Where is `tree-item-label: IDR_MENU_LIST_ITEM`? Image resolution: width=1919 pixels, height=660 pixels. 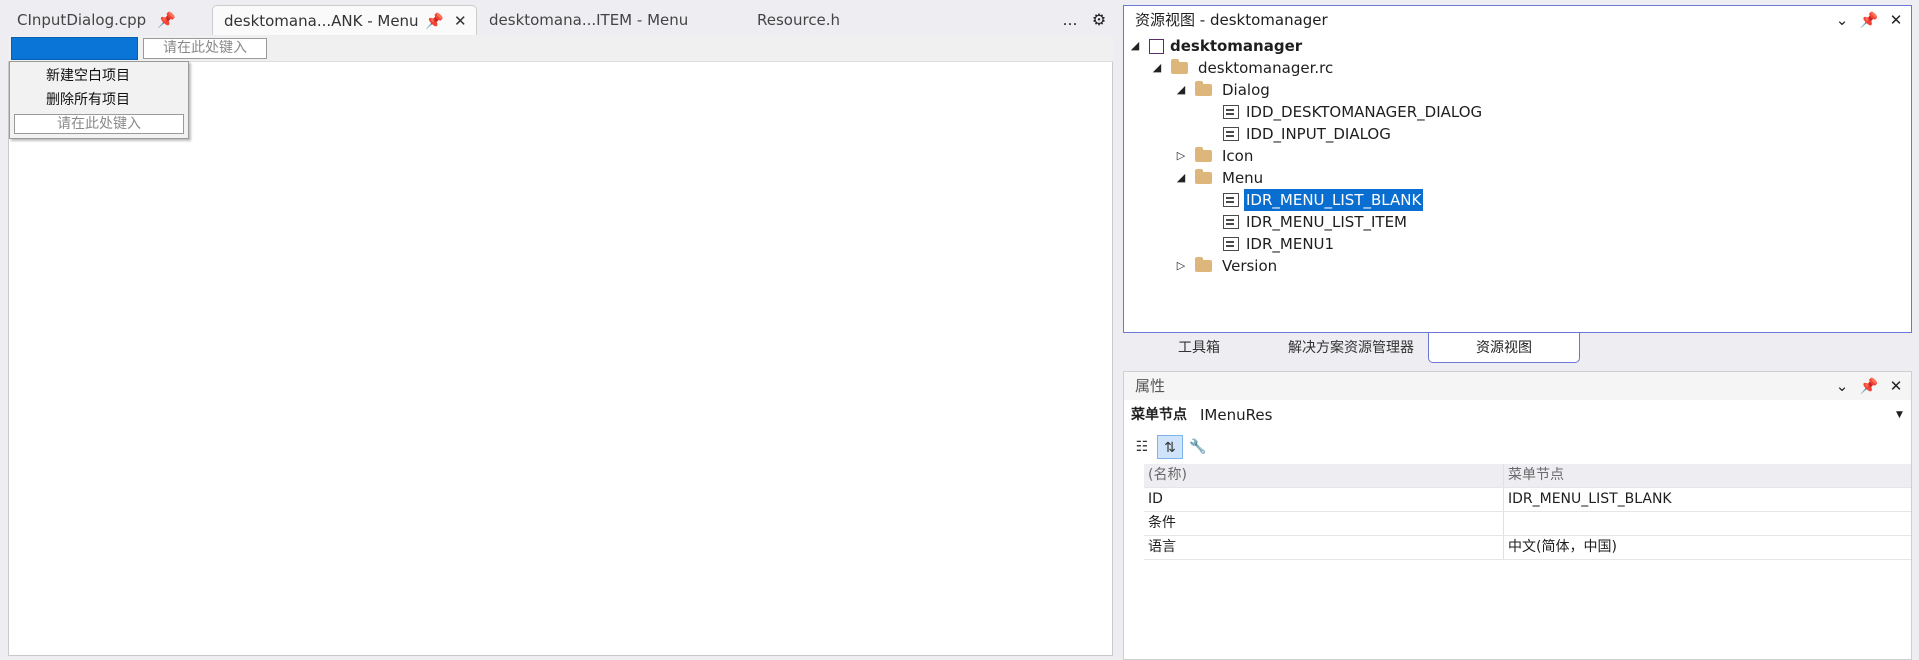
tree-item-label: IDR_MENU_LIST_ITEM is located at coordinates (1326, 222).